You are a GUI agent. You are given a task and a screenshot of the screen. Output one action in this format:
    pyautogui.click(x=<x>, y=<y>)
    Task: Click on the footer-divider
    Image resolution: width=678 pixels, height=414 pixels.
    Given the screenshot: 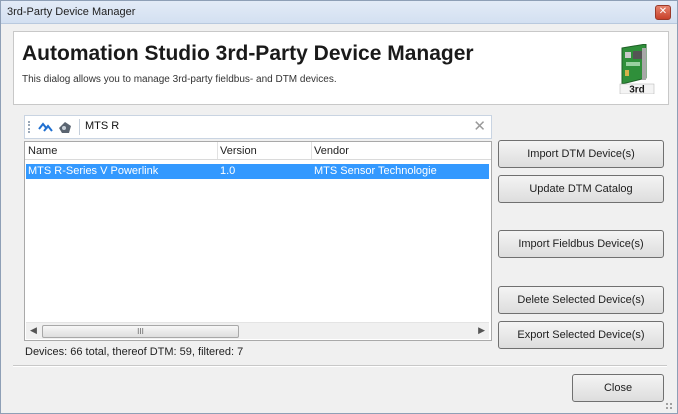 What is the action you would take?
    pyautogui.click(x=340, y=366)
    